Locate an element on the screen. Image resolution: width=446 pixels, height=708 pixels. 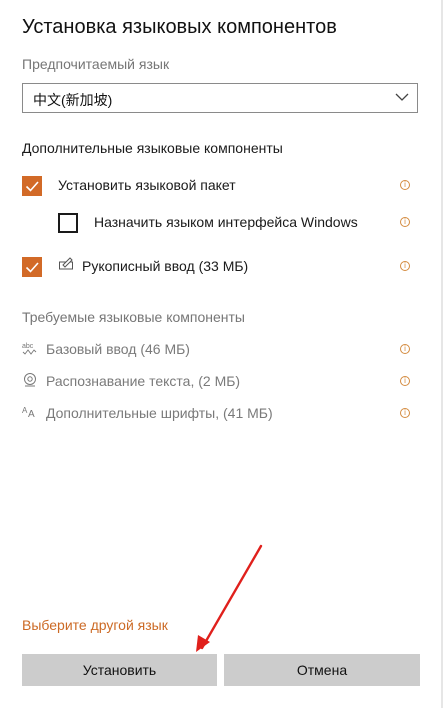
language-pack-label: Установить языковой пакет is located at coordinates (147, 185).